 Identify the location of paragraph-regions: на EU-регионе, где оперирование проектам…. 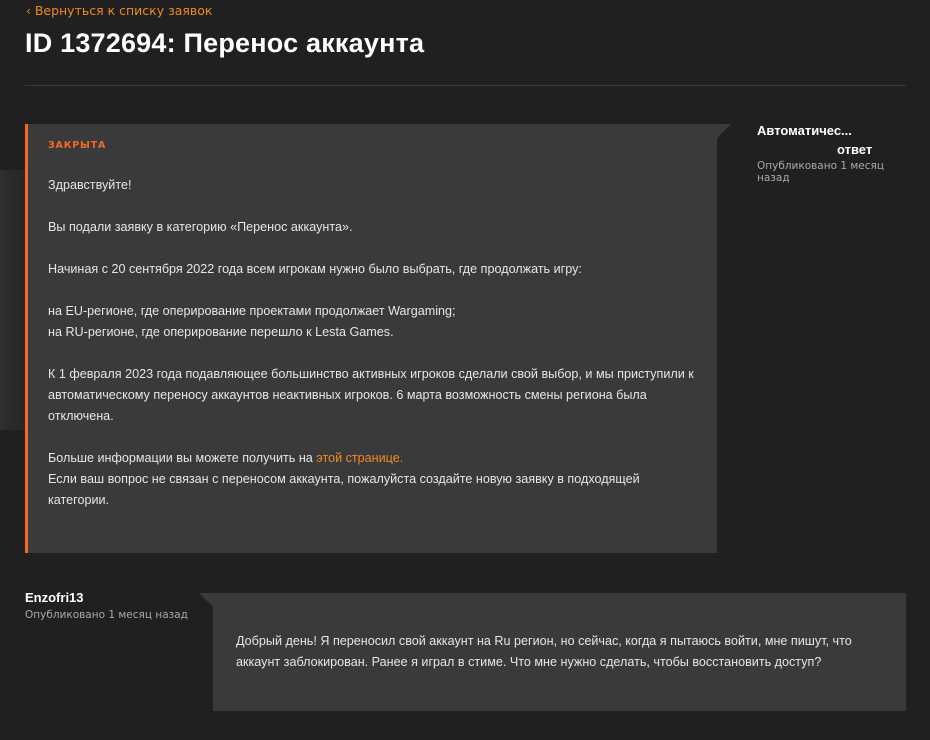
(372, 322).